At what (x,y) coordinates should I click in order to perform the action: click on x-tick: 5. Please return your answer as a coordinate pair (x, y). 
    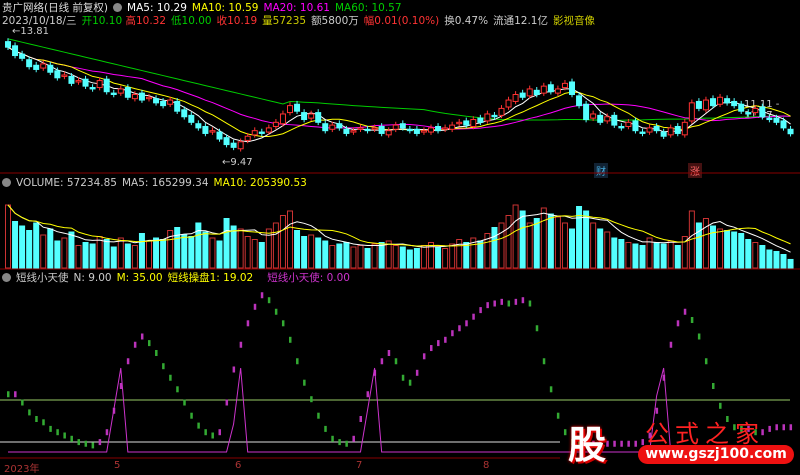
    Looking at the image, I should click on (117, 465).